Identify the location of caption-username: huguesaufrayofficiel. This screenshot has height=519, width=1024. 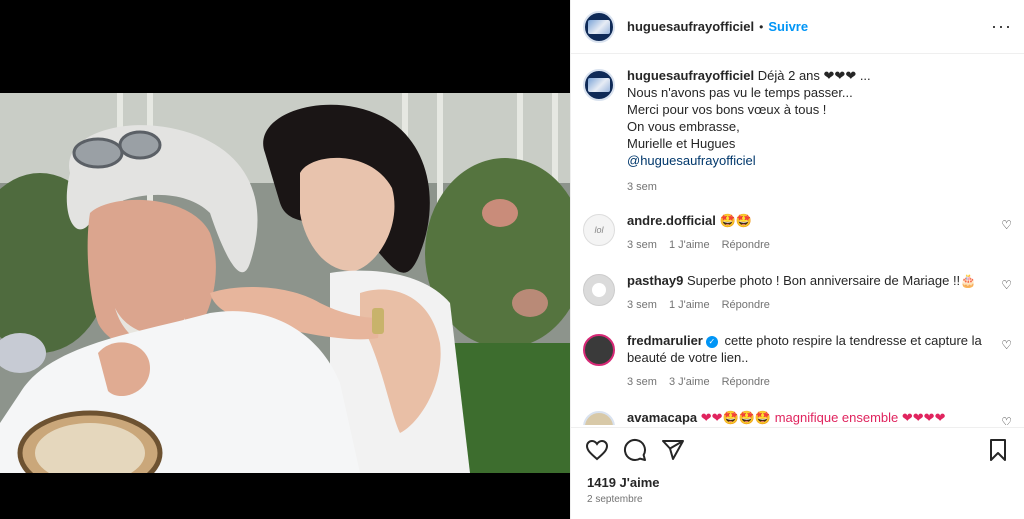
(690, 75).